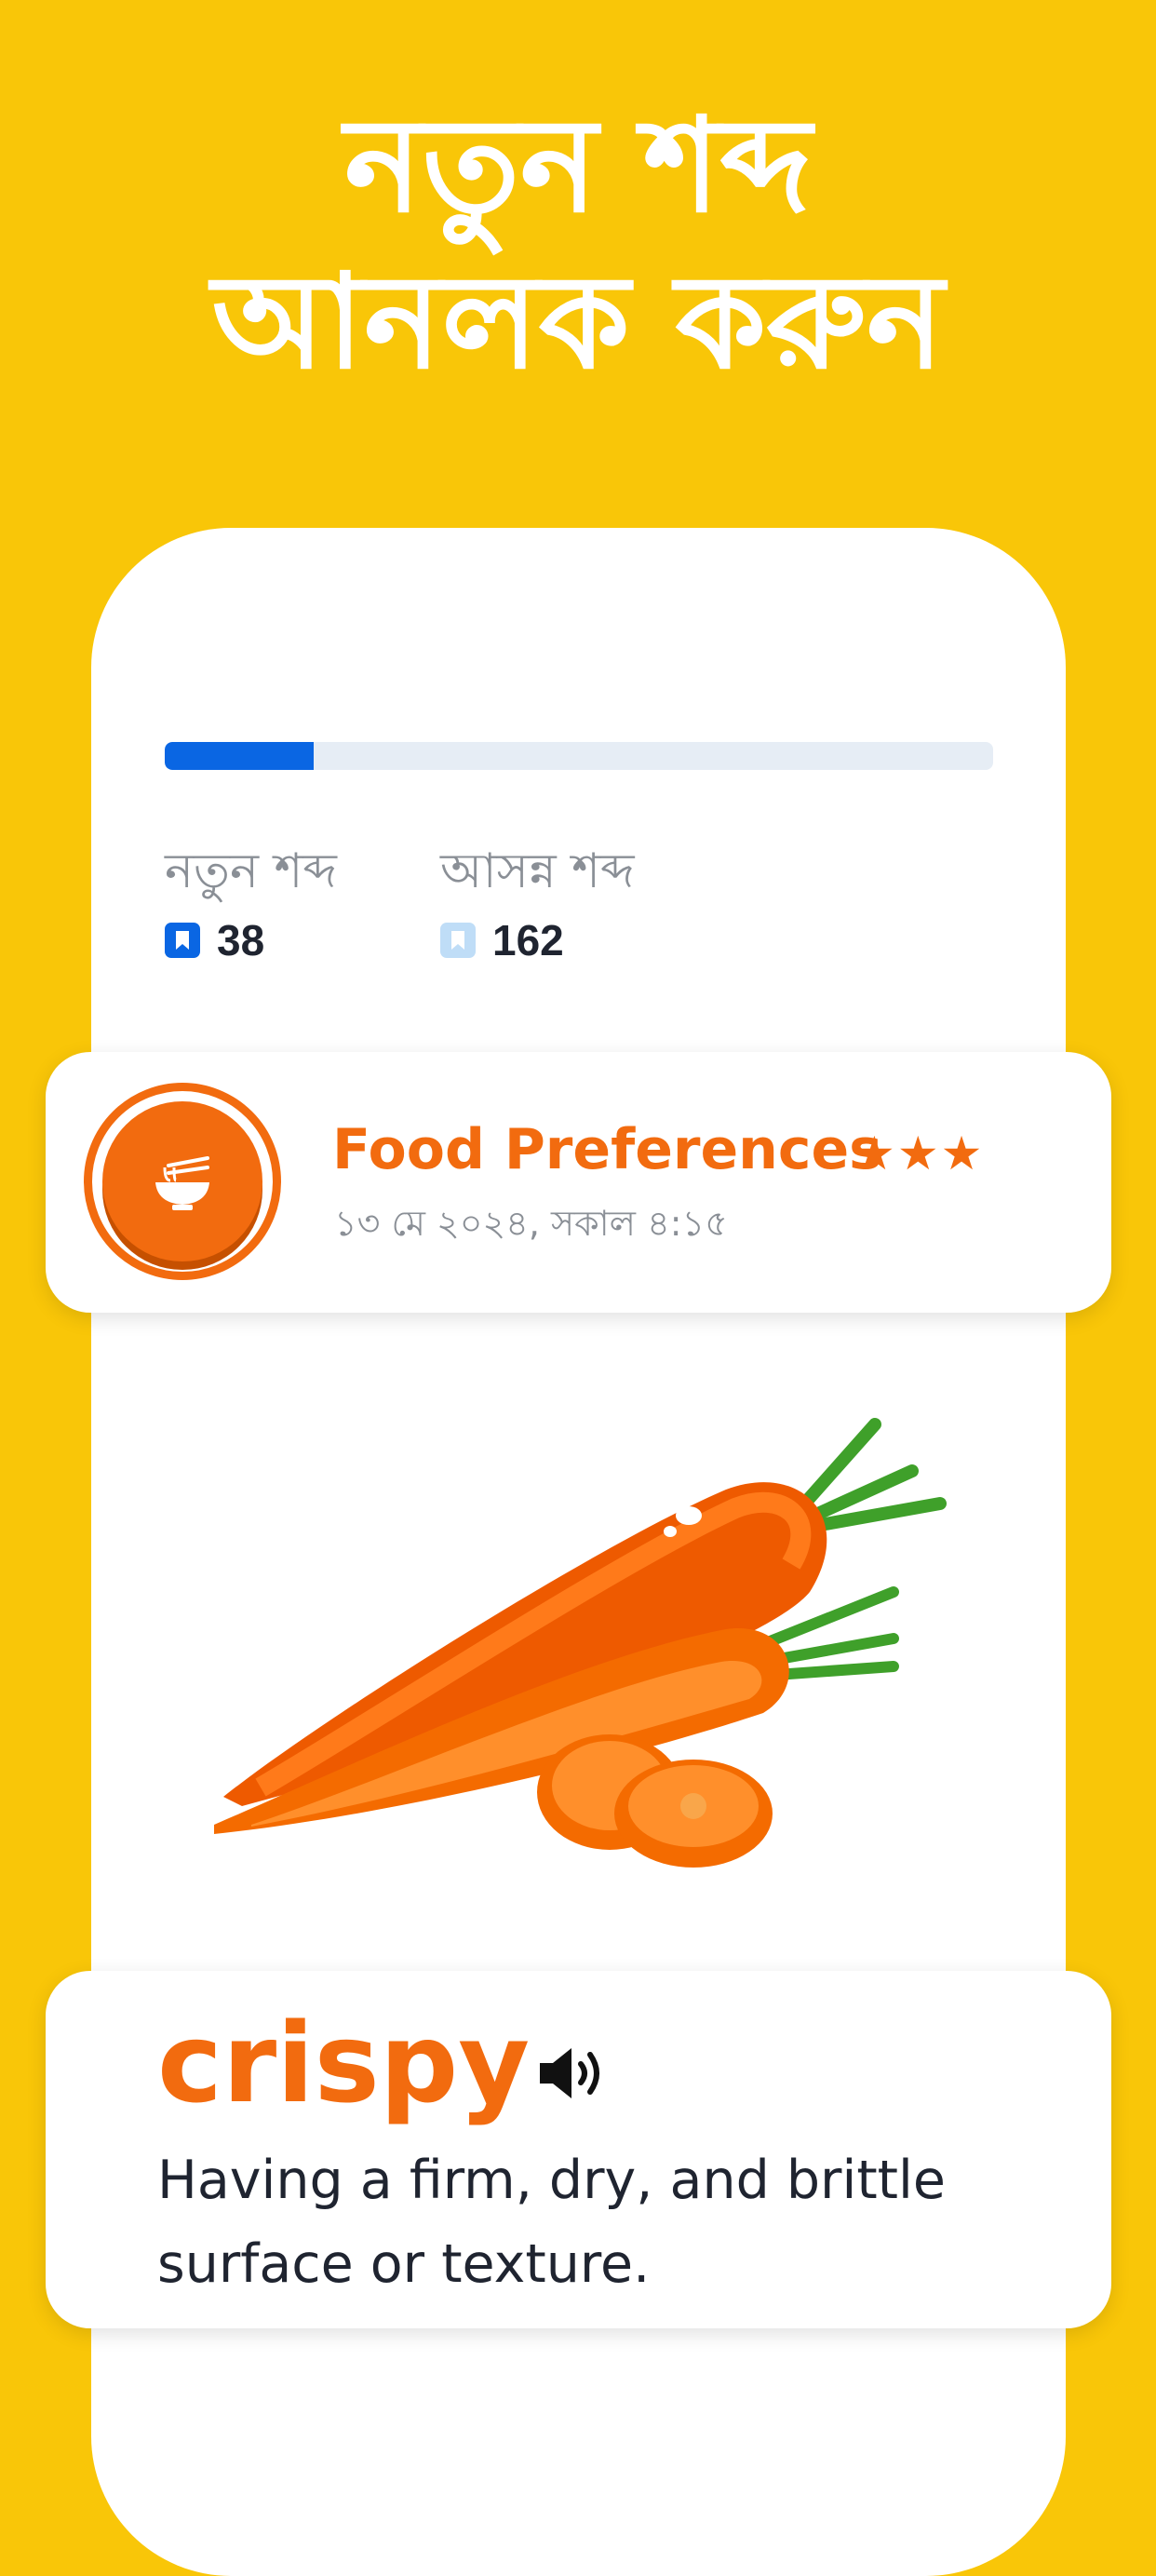  Describe the element at coordinates (240, 756) in the screenshot. I see `progress-bar-fill` at that location.